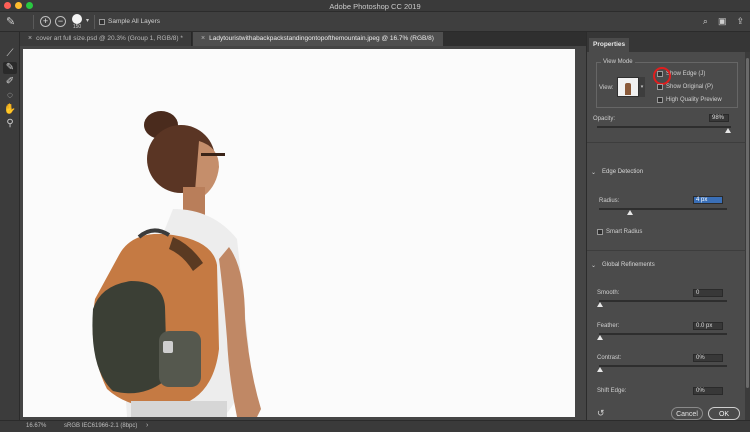 The height and width of the screenshot is (432, 750). Describe the element at coordinates (375, 22) in the screenshot. I see `options-bar: ✎ + − 150 ▾ Sample All Layers ⌕ ▣ ⇪` at that location.